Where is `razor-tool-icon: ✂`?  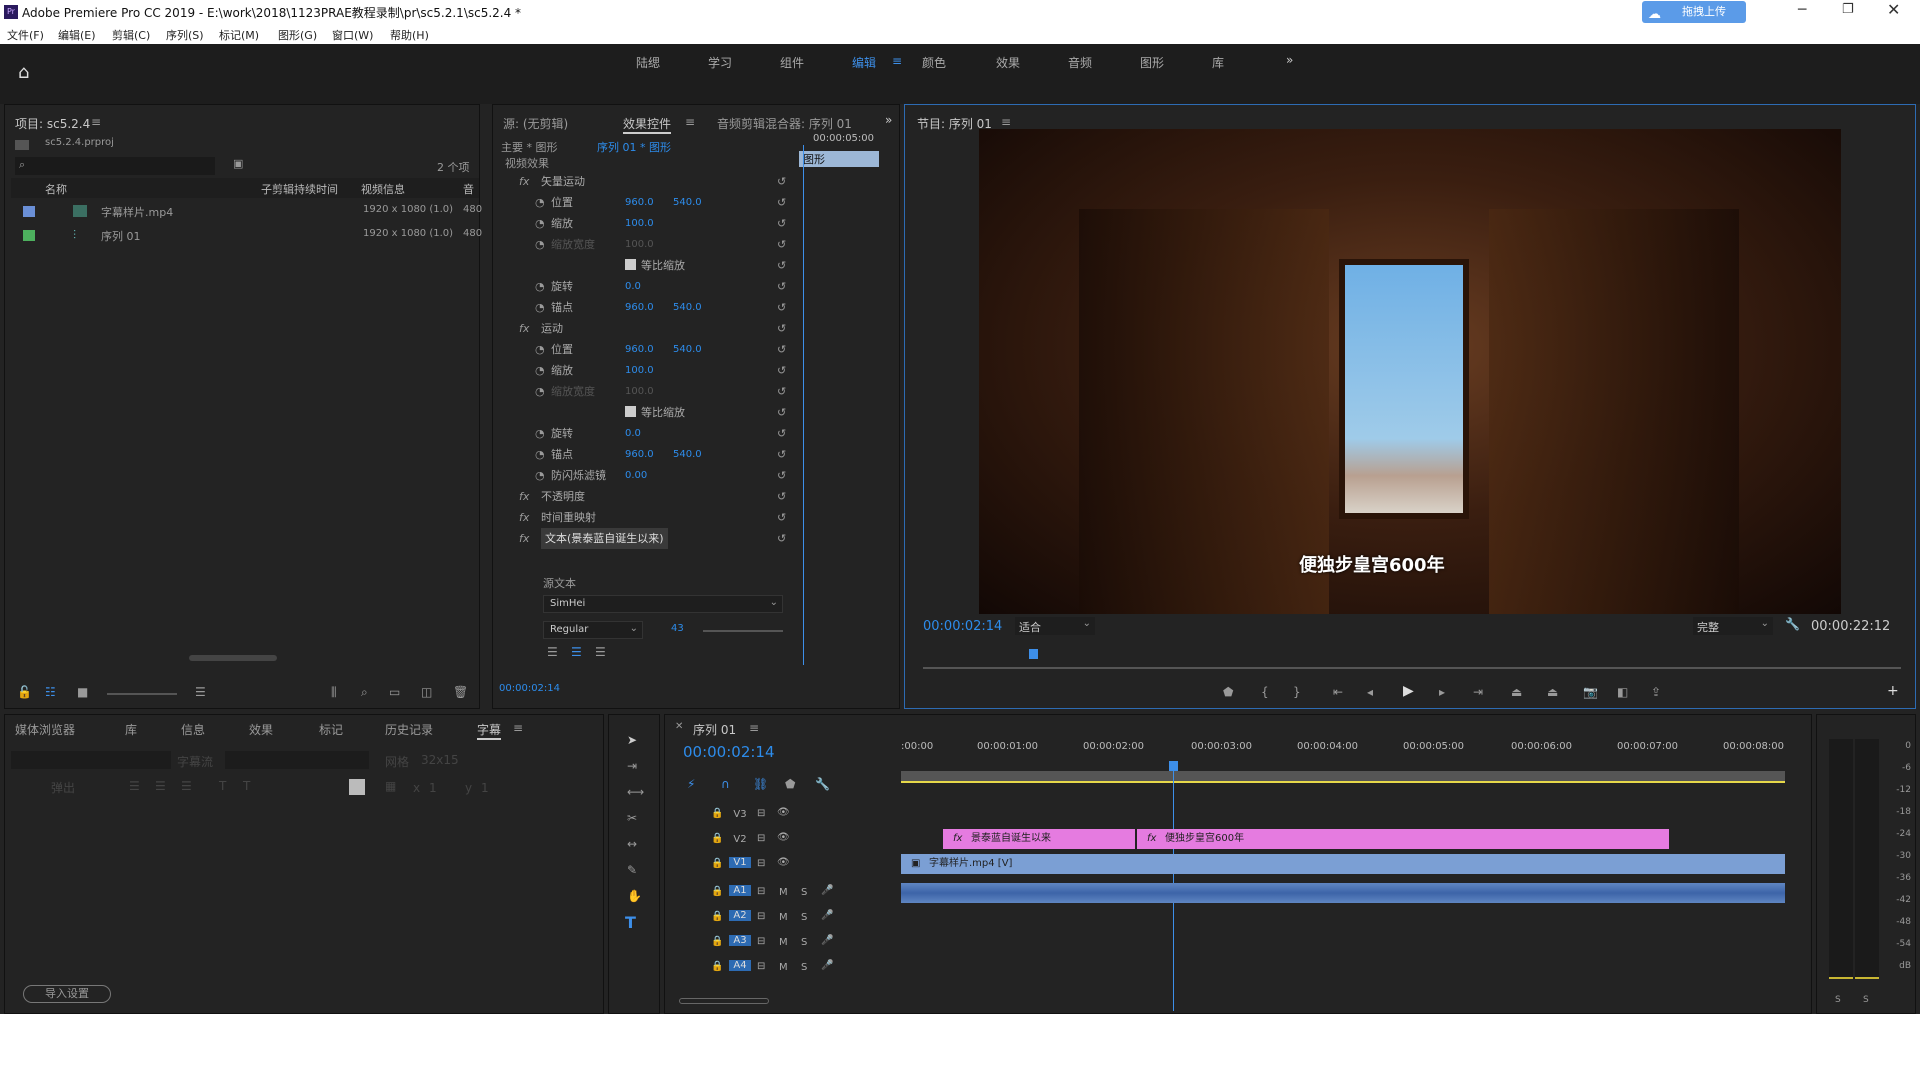 razor-tool-icon: ✂ is located at coordinates (632, 818).